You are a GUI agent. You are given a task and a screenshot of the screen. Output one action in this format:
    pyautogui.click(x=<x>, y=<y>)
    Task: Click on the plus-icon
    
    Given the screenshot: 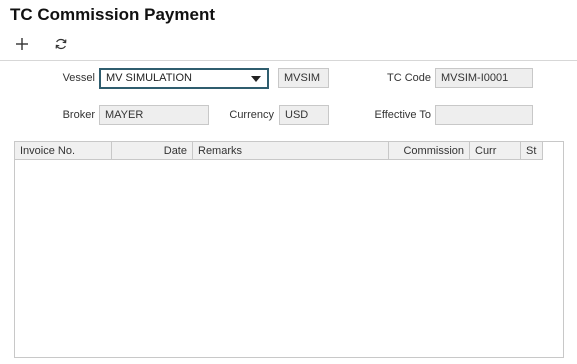 What is the action you would take?
    pyautogui.click(x=22, y=44)
    